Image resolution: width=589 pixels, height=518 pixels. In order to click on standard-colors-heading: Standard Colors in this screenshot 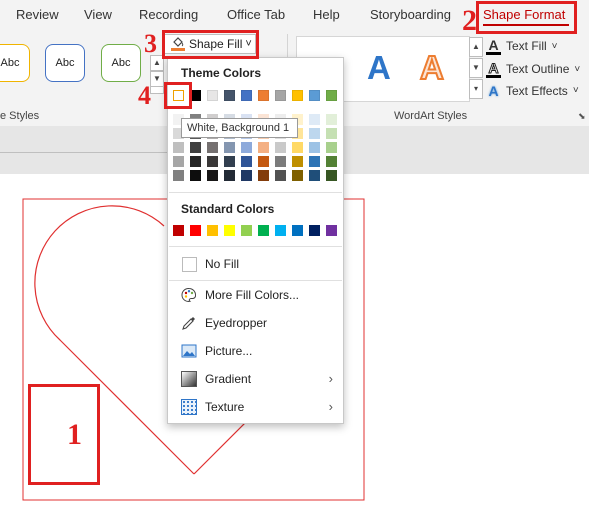, I will do `click(228, 209)`.